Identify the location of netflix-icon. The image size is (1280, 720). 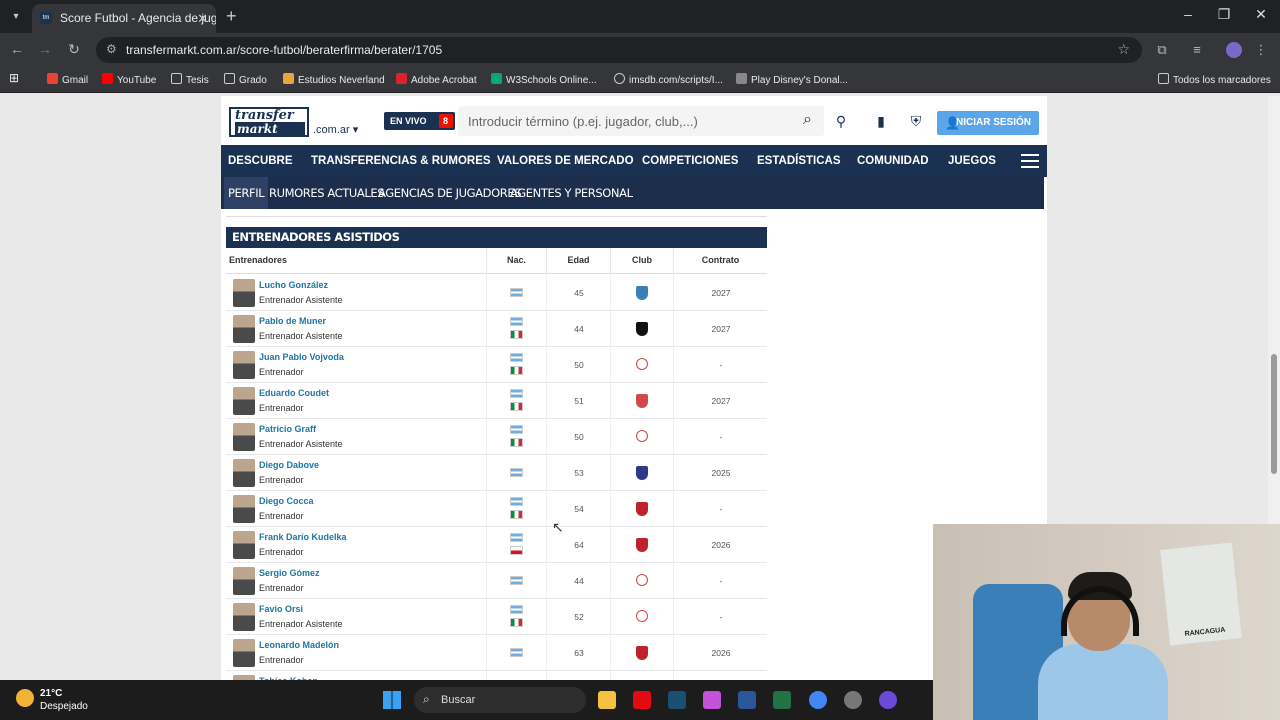
(642, 700).